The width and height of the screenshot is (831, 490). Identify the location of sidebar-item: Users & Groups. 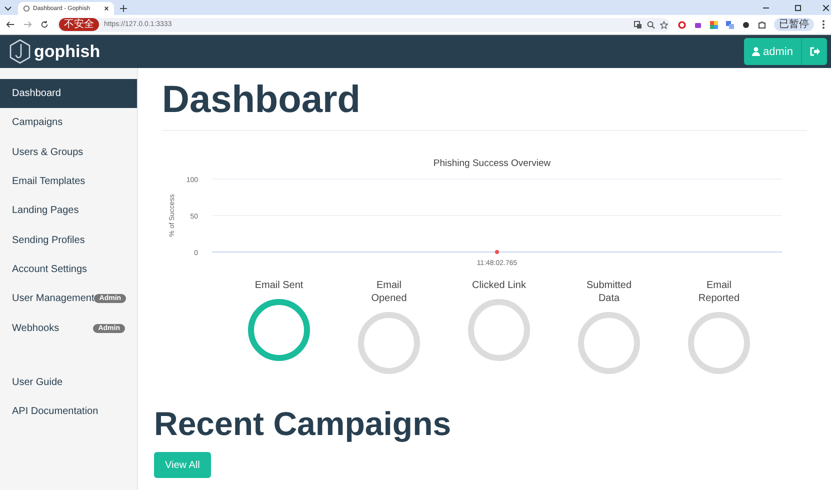
(68, 152).